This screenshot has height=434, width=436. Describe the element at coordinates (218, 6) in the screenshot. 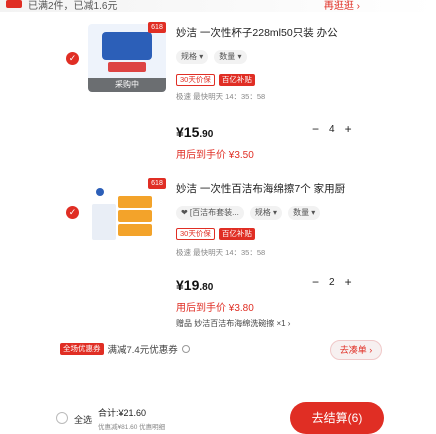

I see `top-status-bar: 已满2件，已减1.6元 再逛逛 ›` at that location.